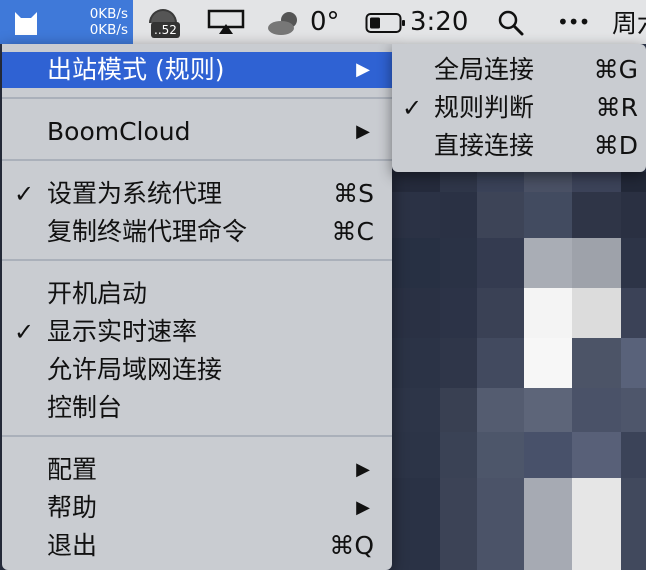 The image size is (646, 570). What do you see at coordinates (197, 470) in the screenshot?
I see `menu-item-config: 配置 ▶` at bounding box center [197, 470].